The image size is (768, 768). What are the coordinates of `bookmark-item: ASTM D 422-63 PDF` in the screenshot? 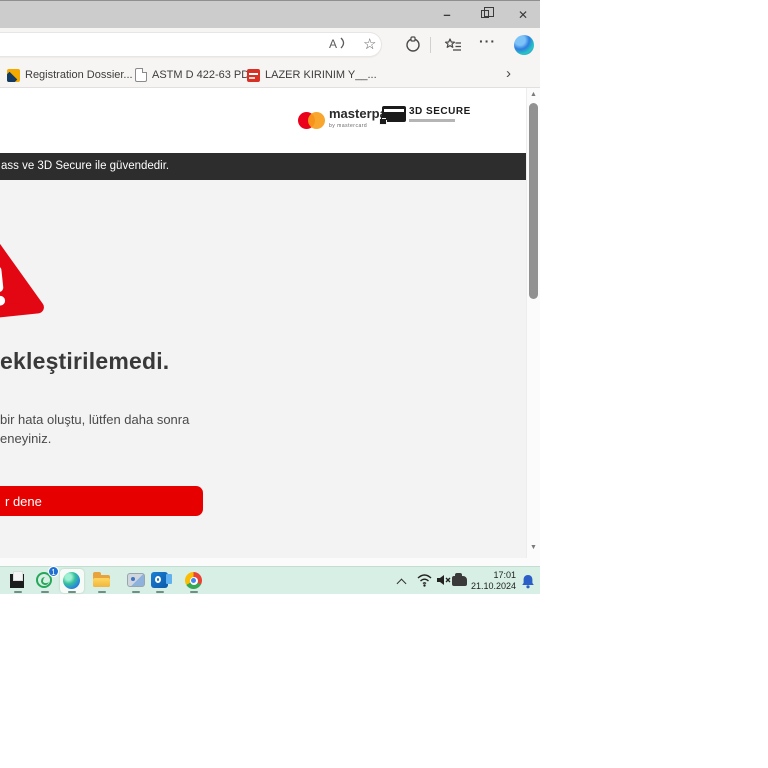 It's located at (195, 75).